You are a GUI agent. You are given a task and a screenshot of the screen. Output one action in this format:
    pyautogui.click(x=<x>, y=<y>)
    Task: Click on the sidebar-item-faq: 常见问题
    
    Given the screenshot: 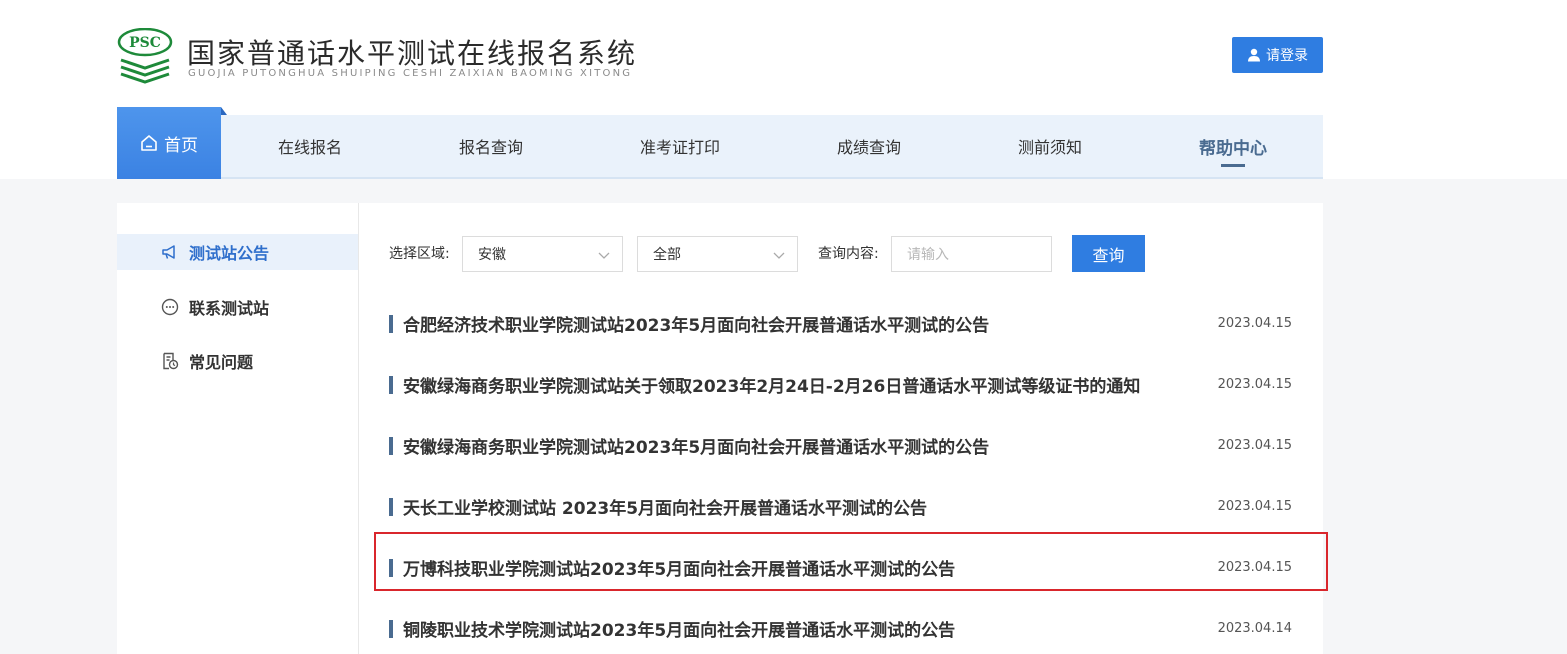 What is the action you would take?
    pyautogui.click(x=237, y=361)
    